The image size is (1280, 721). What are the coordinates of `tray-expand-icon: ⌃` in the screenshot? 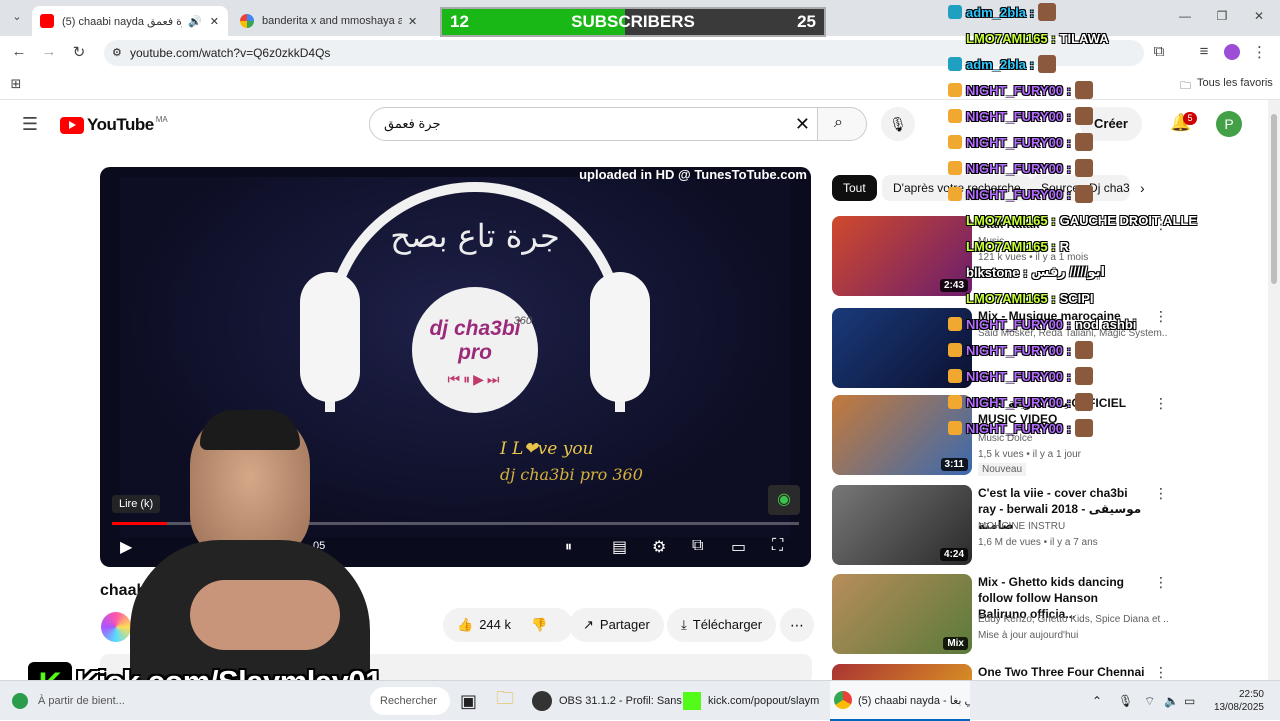 It's located at (1097, 701).